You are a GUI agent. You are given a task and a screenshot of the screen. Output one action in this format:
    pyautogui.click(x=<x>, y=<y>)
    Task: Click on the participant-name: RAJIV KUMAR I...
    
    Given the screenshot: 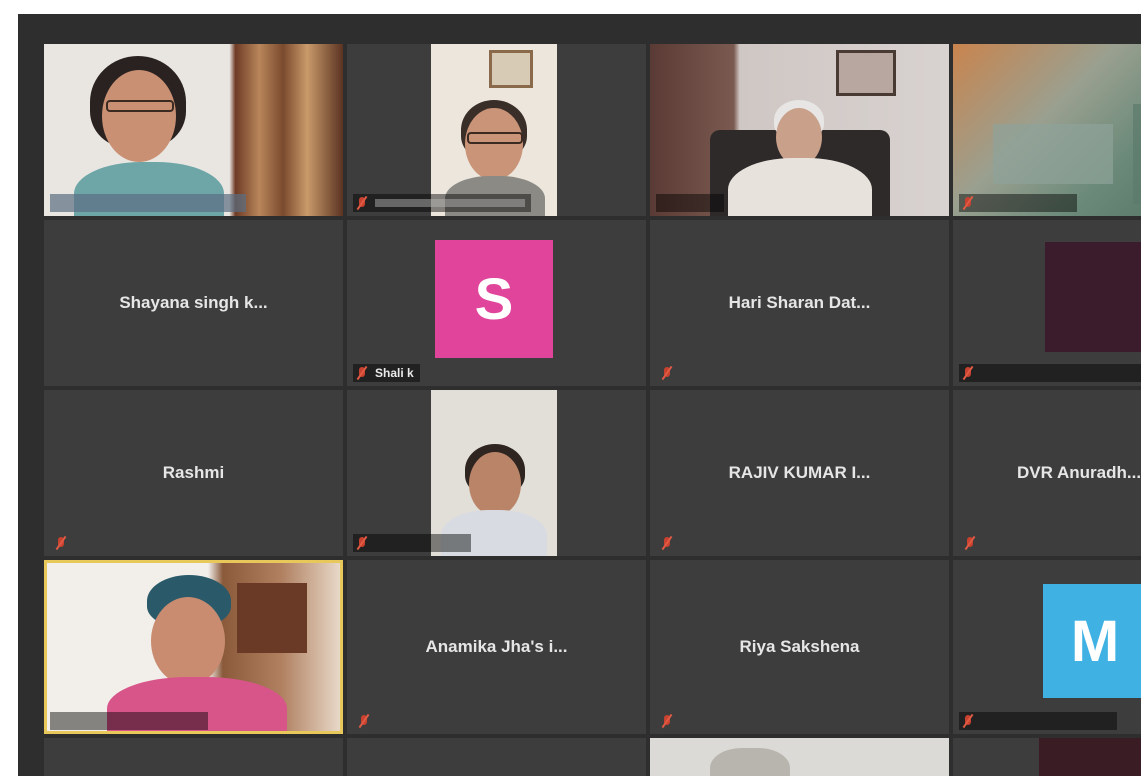 What is the action you would take?
    pyautogui.click(x=799, y=472)
    